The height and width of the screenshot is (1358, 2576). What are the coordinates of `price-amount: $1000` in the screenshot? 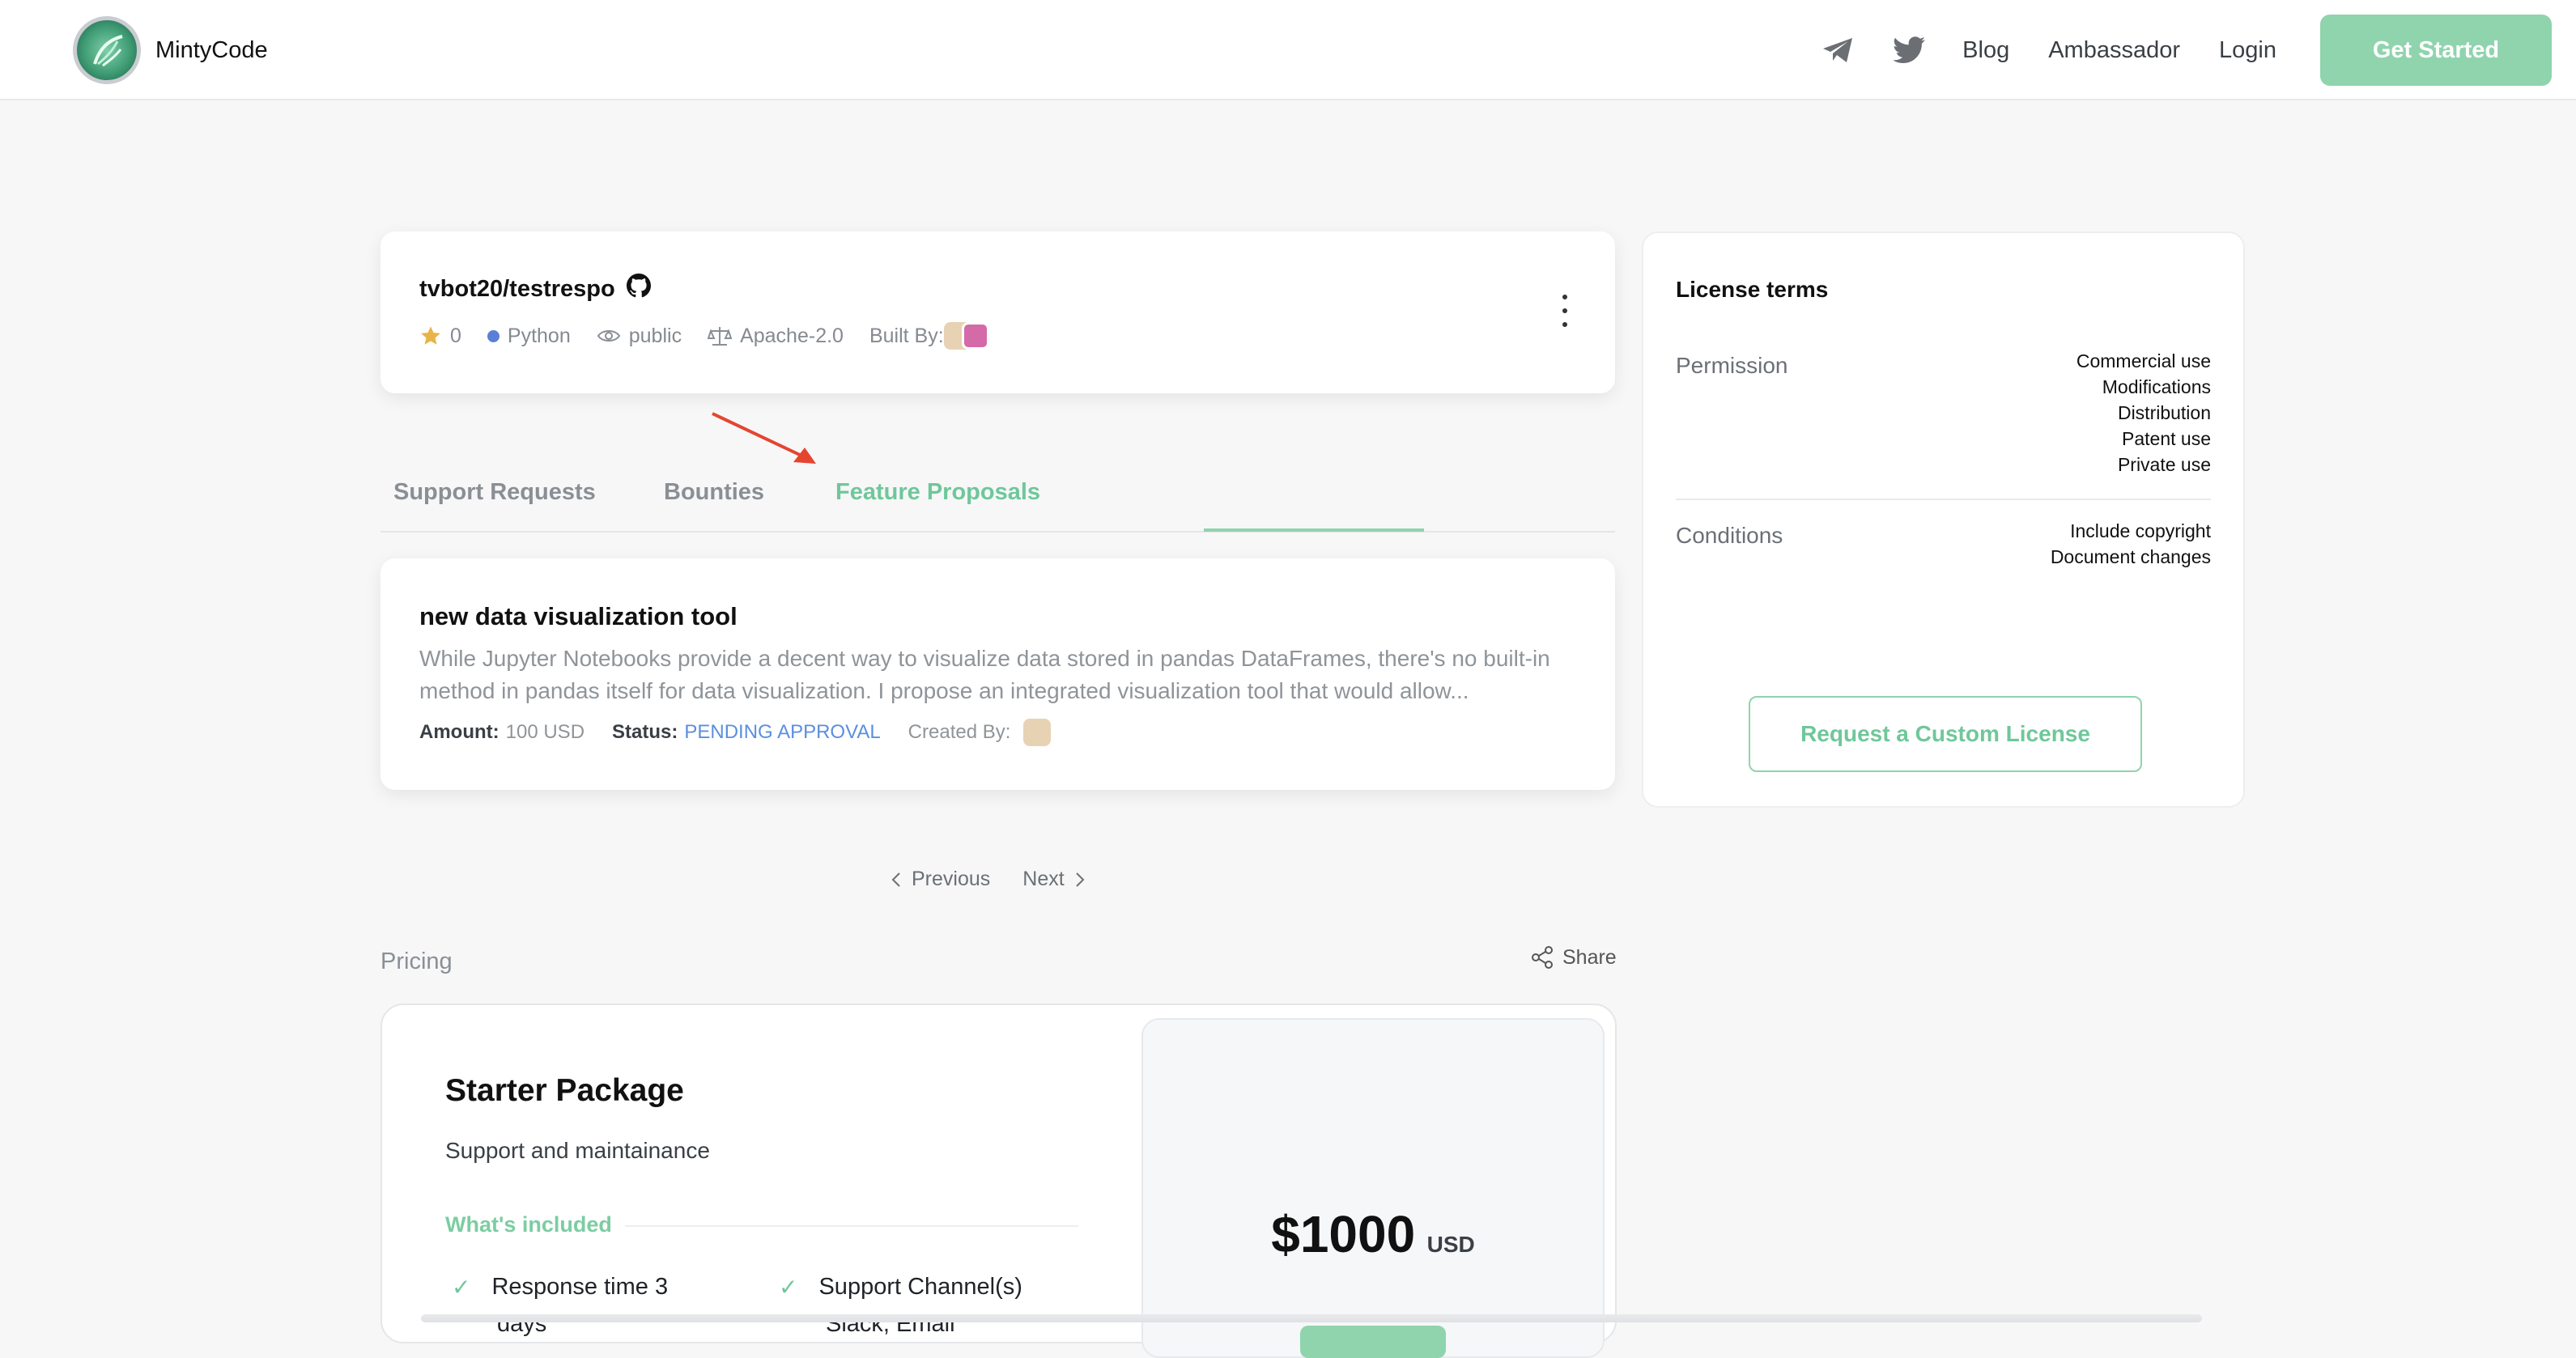 It's located at (1343, 1234).